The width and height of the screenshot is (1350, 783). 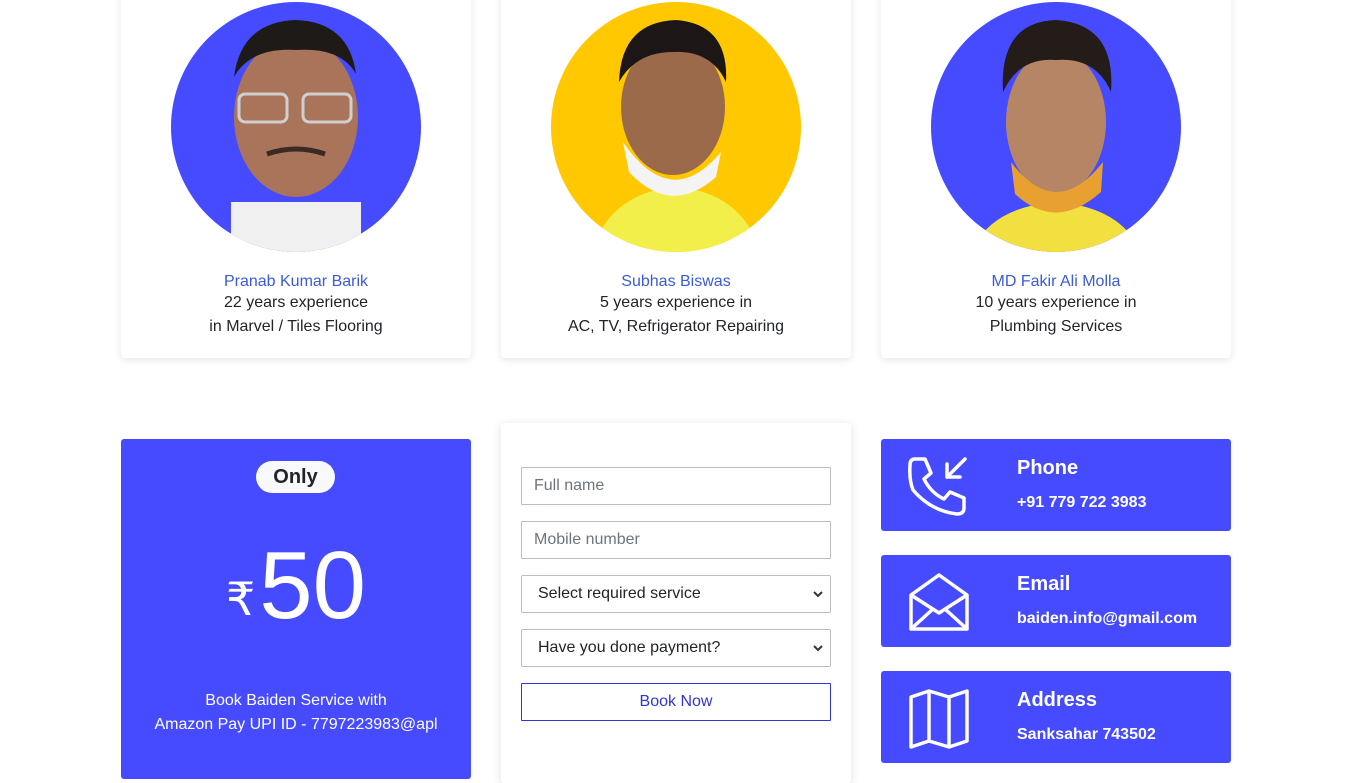 I want to click on member-name: Subhas Biswas, so click(x=676, y=282).